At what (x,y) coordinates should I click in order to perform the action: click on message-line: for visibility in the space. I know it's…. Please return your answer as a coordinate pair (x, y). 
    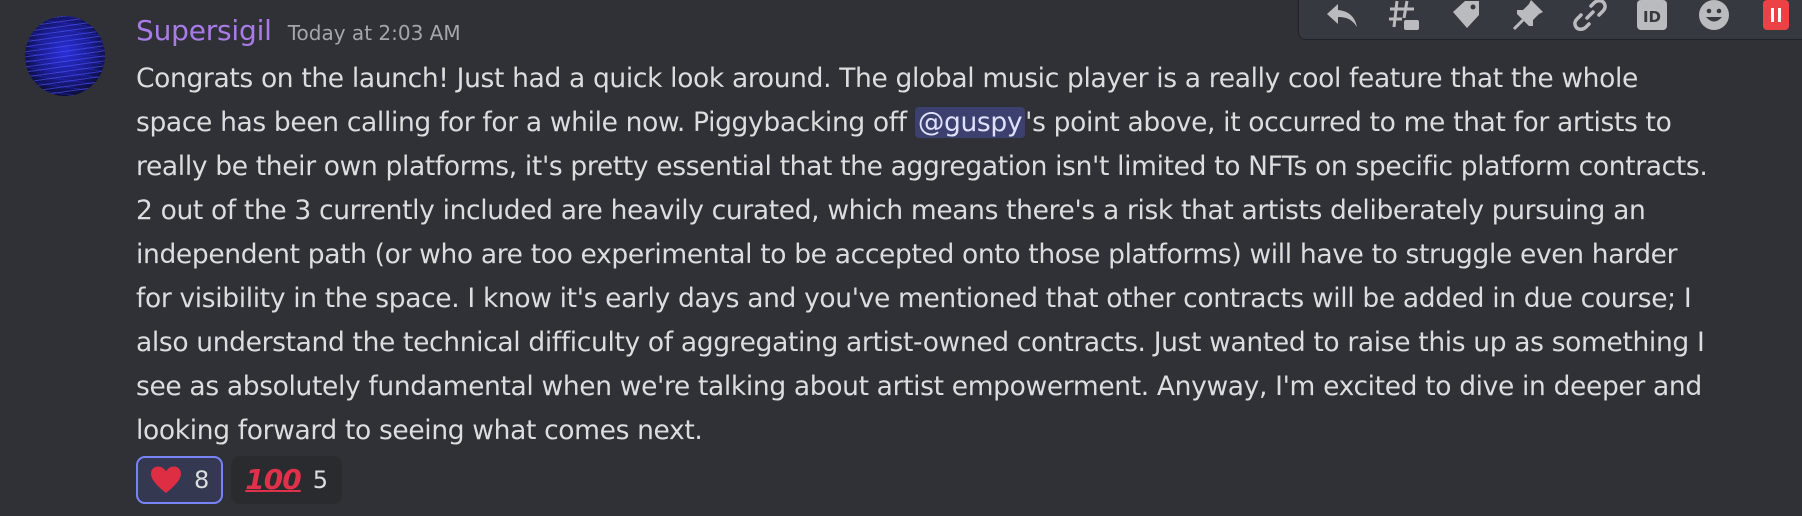
    Looking at the image, I should click on (914, 298).